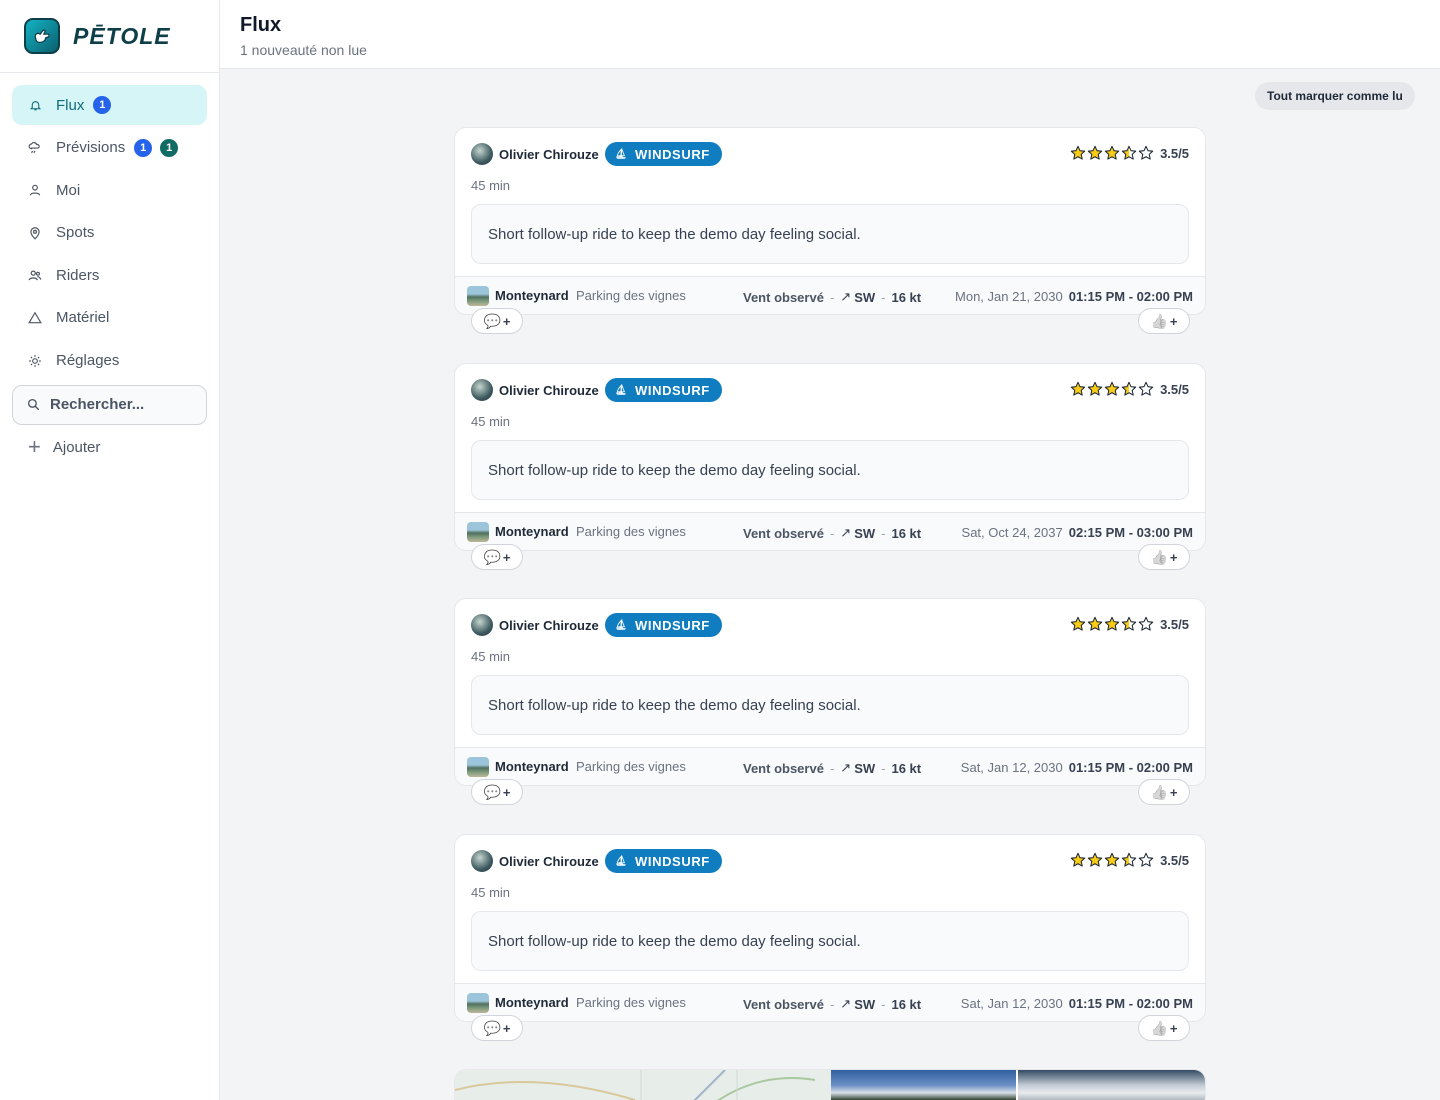 Image resolution: width=1440 pixels, height=1100 pixels. What do you see at coordinates (1335, 96) in the screenshot?
I see `mark-all-read-button: Tout marquer comme lu` at bounding box center [1335, 96].